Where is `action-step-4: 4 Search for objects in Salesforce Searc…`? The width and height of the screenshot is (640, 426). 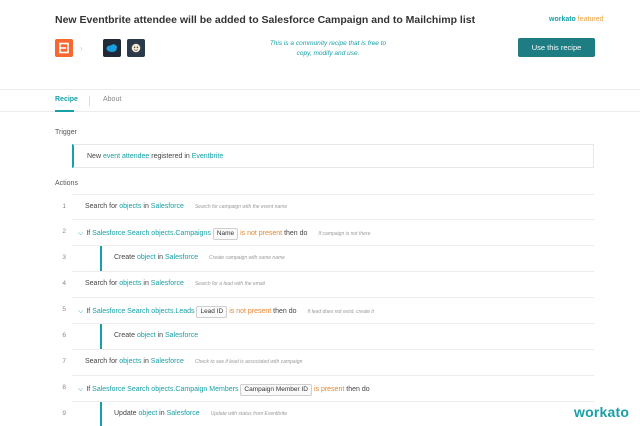 action-step-4: 4 Search for objects in Salesforce Searc… is located at coordinates (328, 285).